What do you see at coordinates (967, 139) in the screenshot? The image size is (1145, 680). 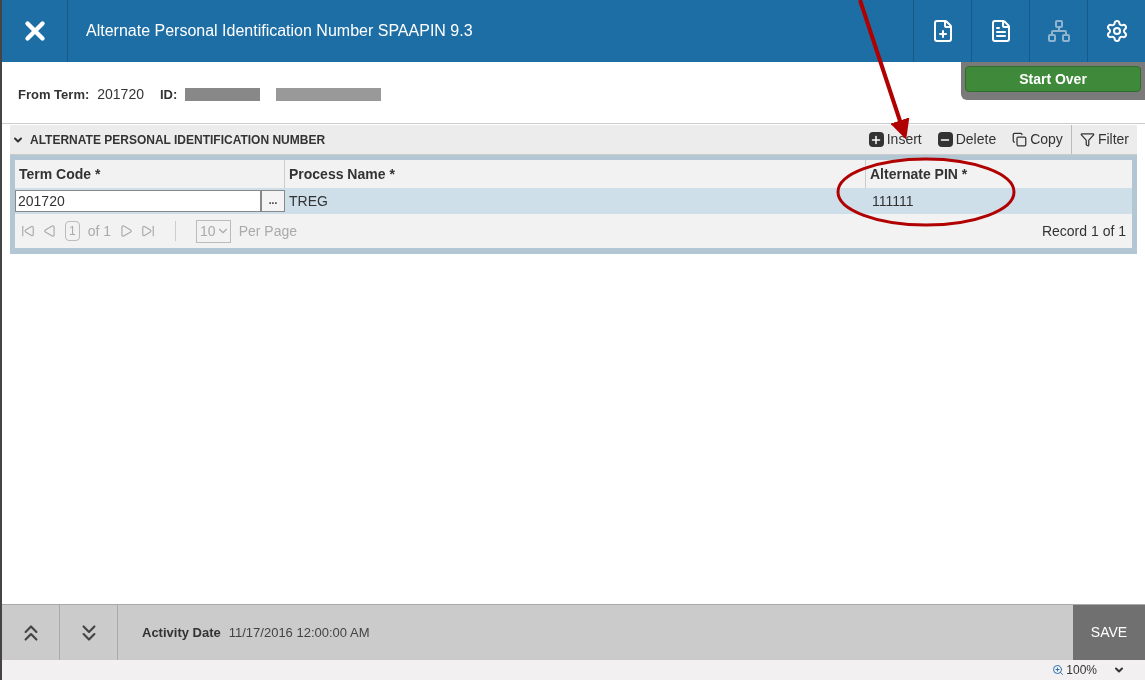 I see `delete-button: Delete` at bounding box center [967, 139].